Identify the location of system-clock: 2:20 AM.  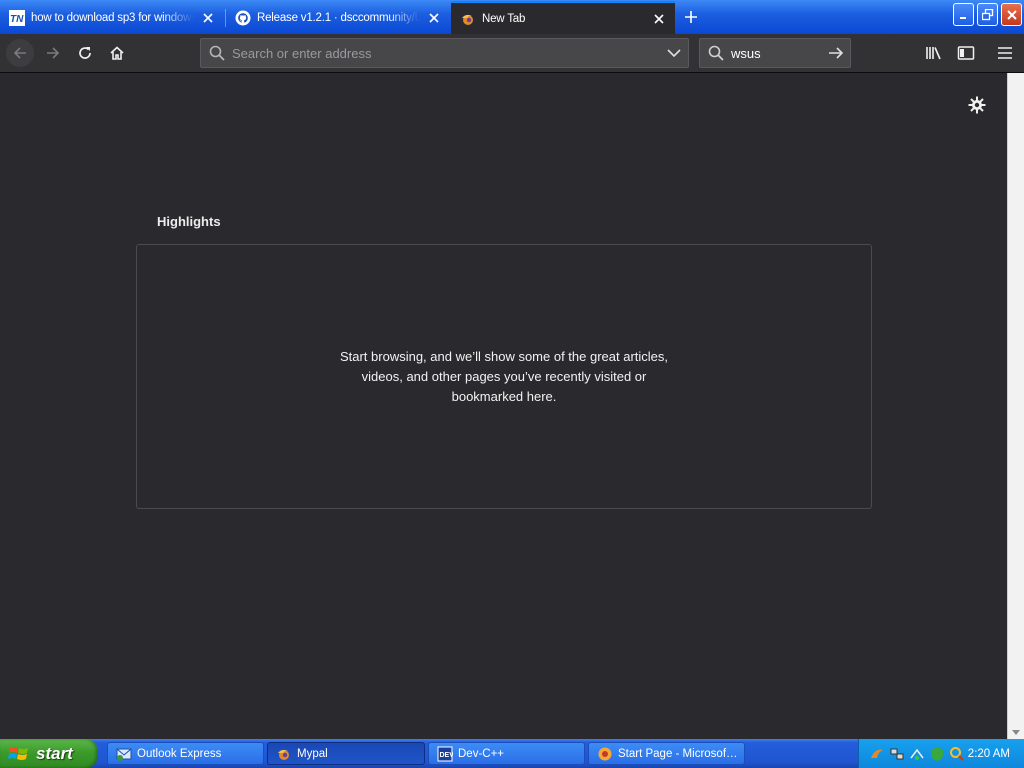
(988, 753).